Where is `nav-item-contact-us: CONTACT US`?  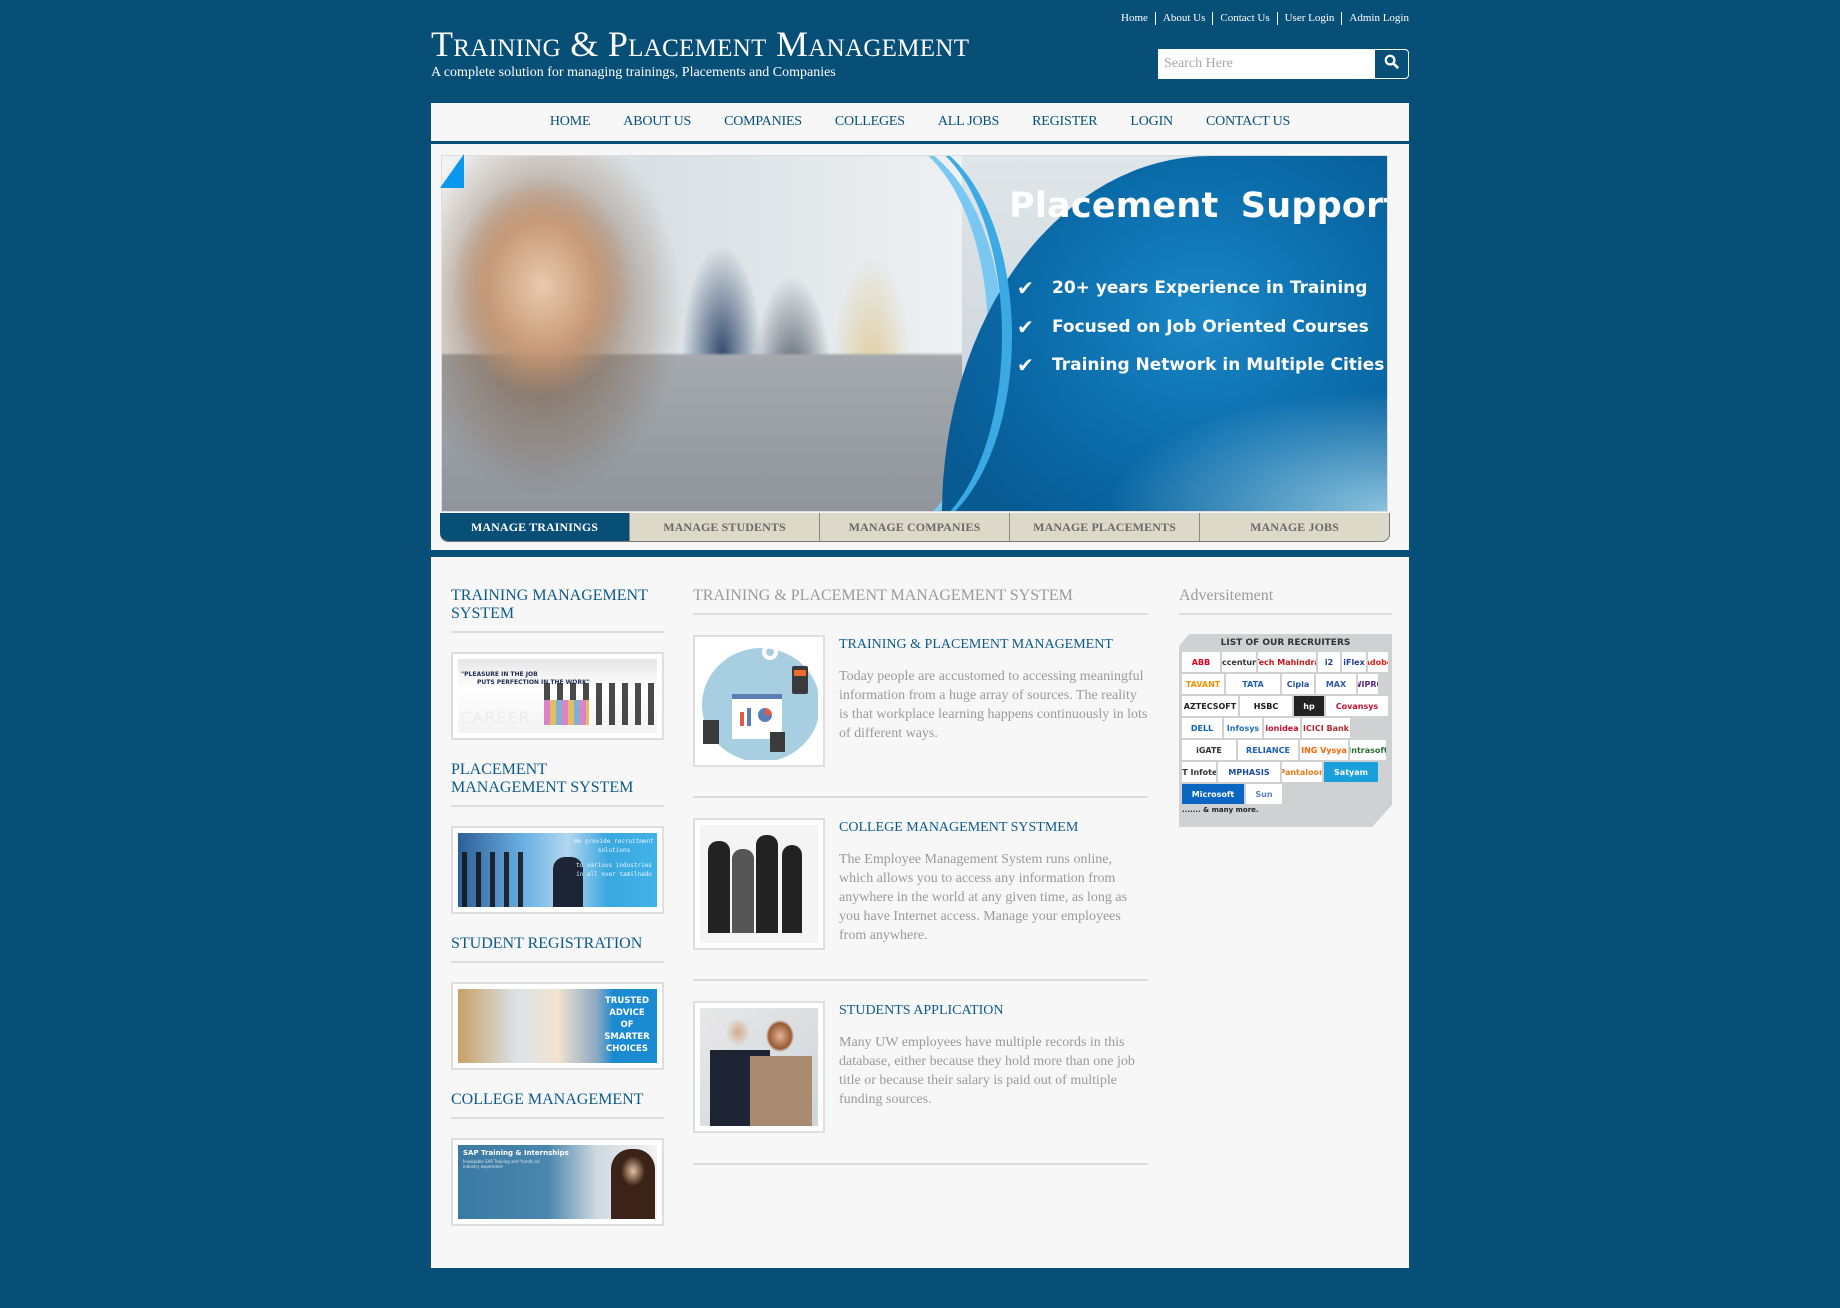
nav-item-contact-us: CONTACT US is located at coordinates (1247, 122).